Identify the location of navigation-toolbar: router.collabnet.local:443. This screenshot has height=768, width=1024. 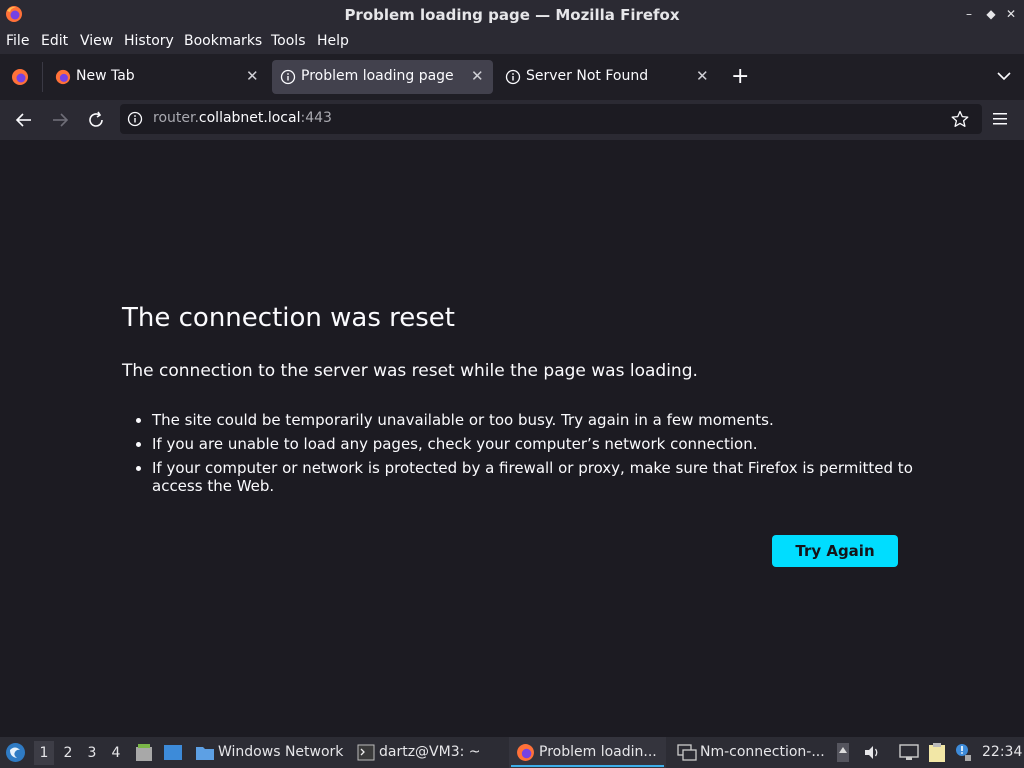
(512, 120).